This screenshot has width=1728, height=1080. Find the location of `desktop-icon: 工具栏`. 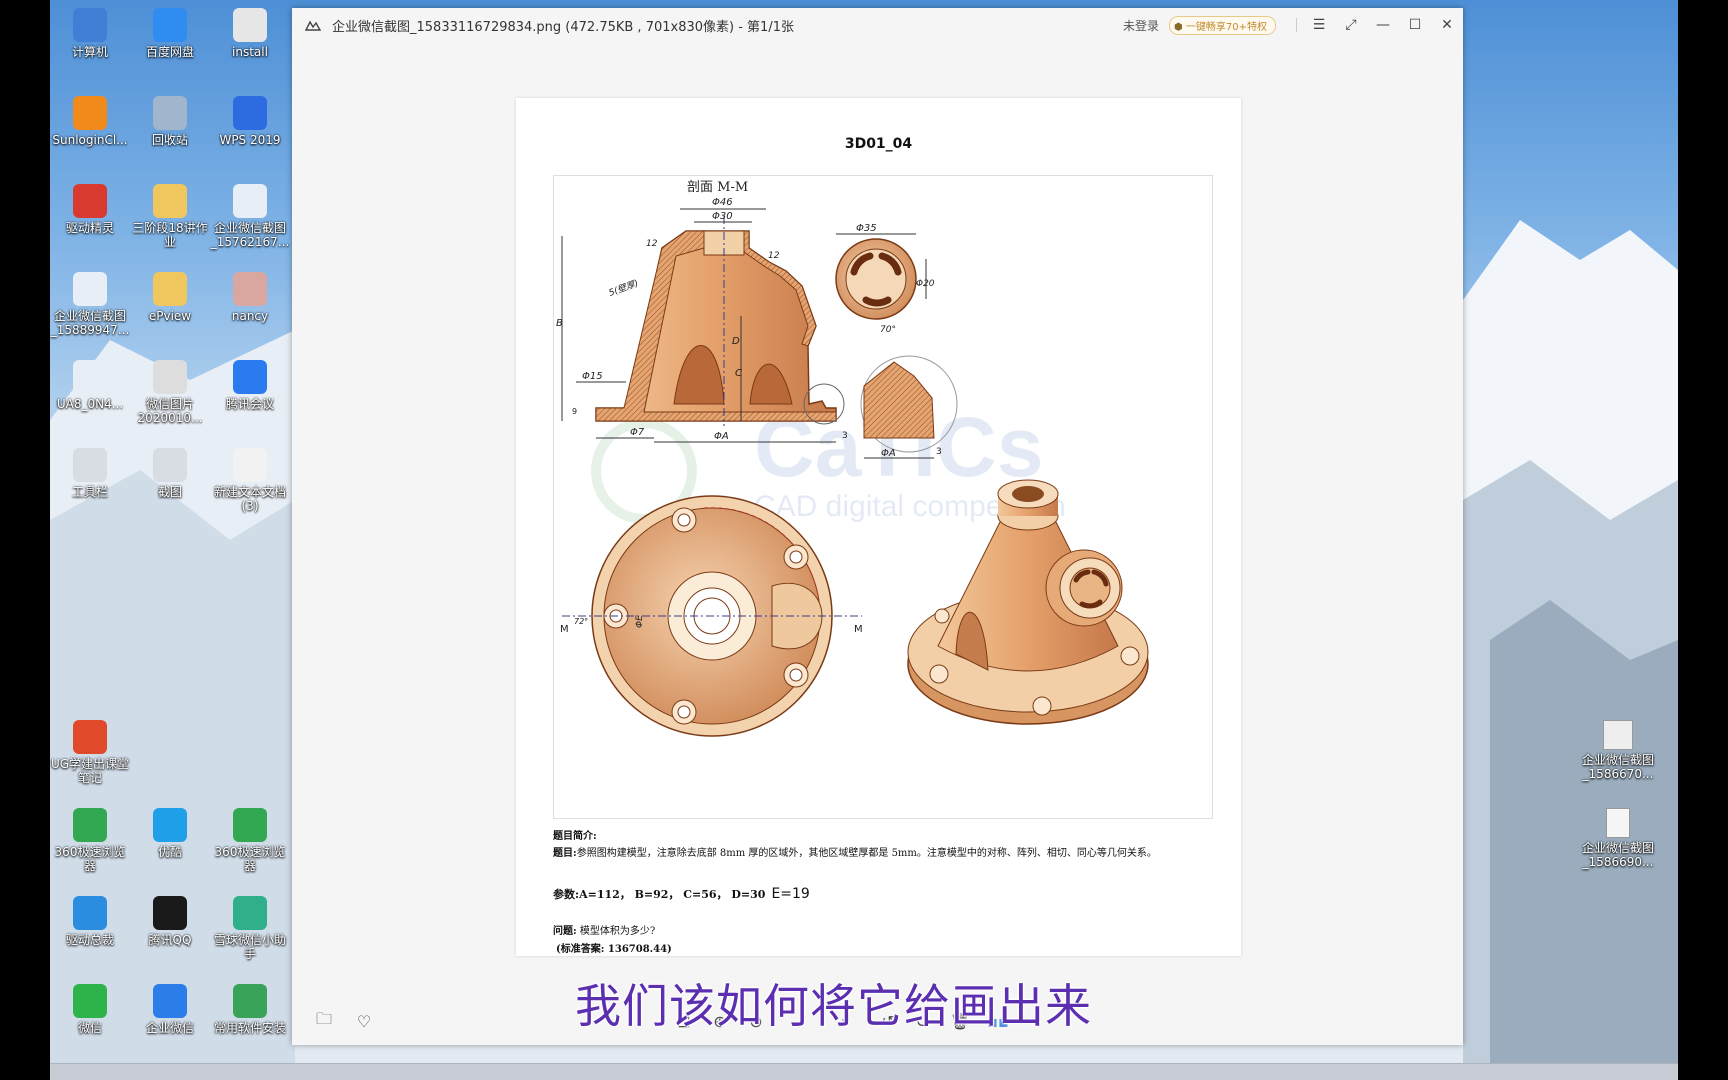

desktop-icon: 工具栏 is located at coordinates (90, 473).